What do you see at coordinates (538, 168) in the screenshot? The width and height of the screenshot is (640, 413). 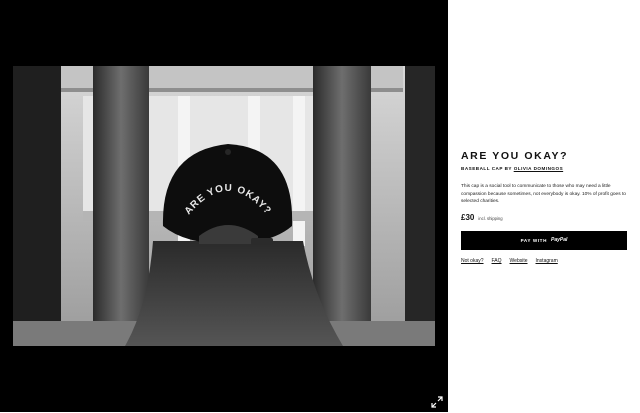 I see `author-link: OLIVIA DOMINGOS` at bounding box center [538, 168].